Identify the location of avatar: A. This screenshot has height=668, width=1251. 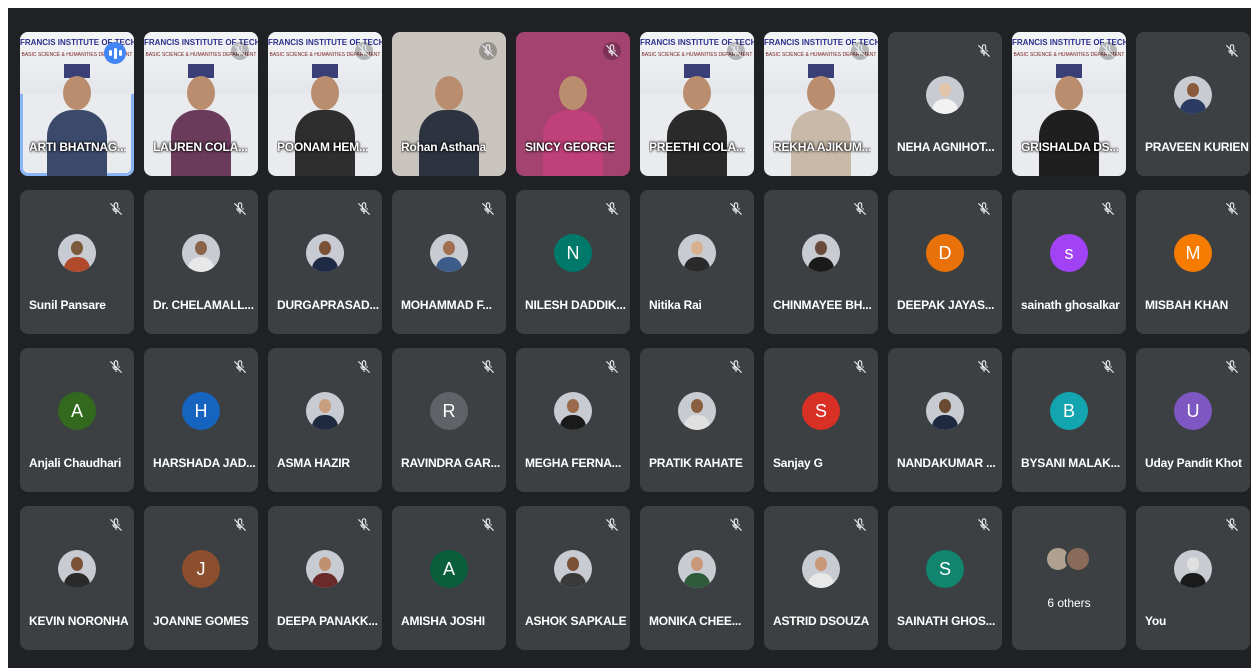
(77, 411).